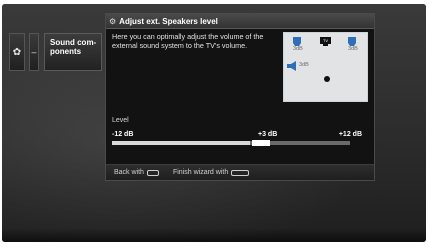  I want to click on right-speaker-level: 3dB, so click(353, 49).